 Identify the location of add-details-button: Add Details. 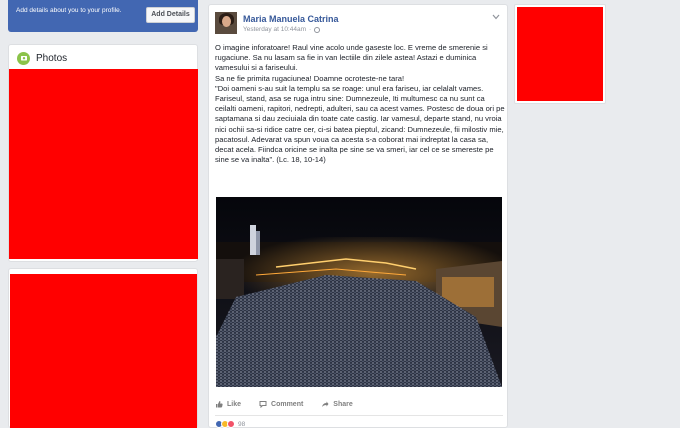
(170, 15).